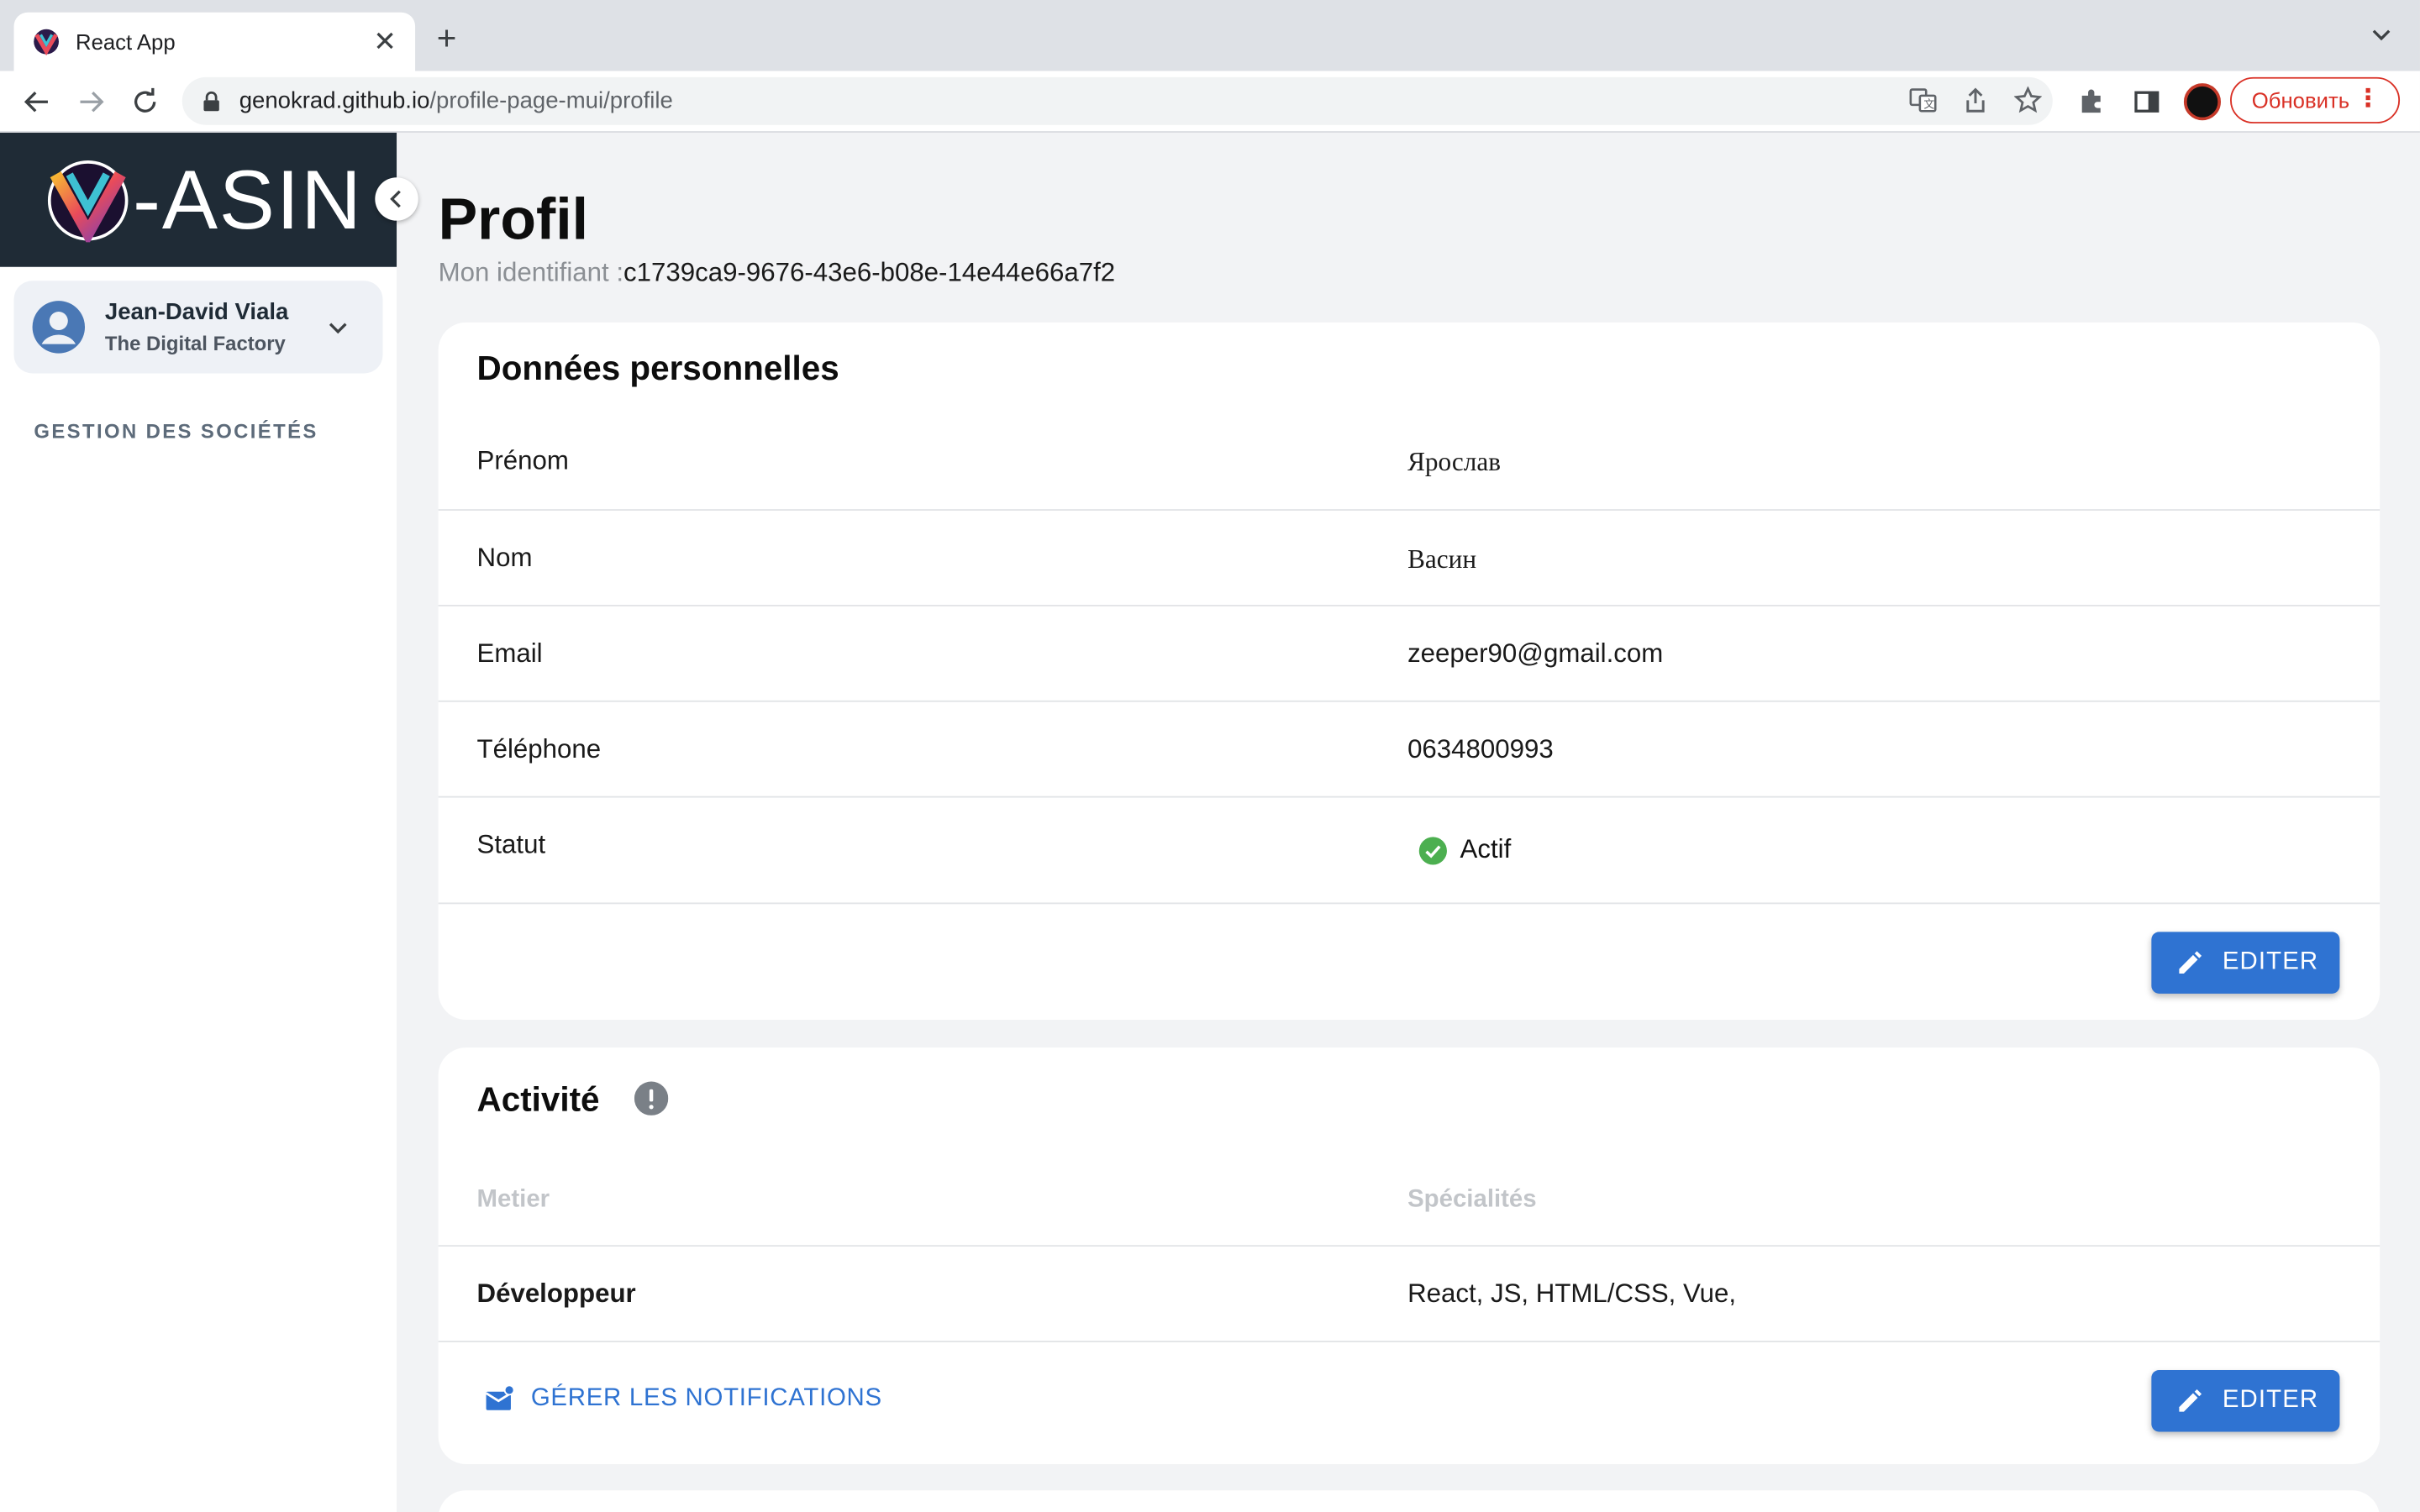  What do you see at coordinates (1480, 749) in the screenshot?
I see `phone-value: 0634800993` at bounding box center [1480, 749].